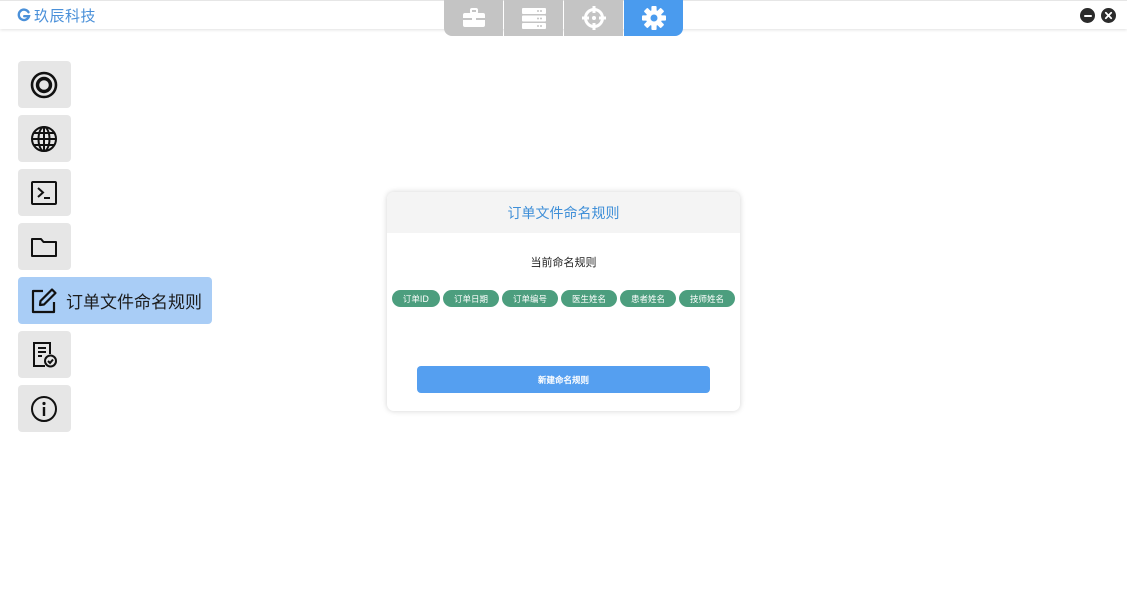  I want to click on globe-icon, so click(44, 138).